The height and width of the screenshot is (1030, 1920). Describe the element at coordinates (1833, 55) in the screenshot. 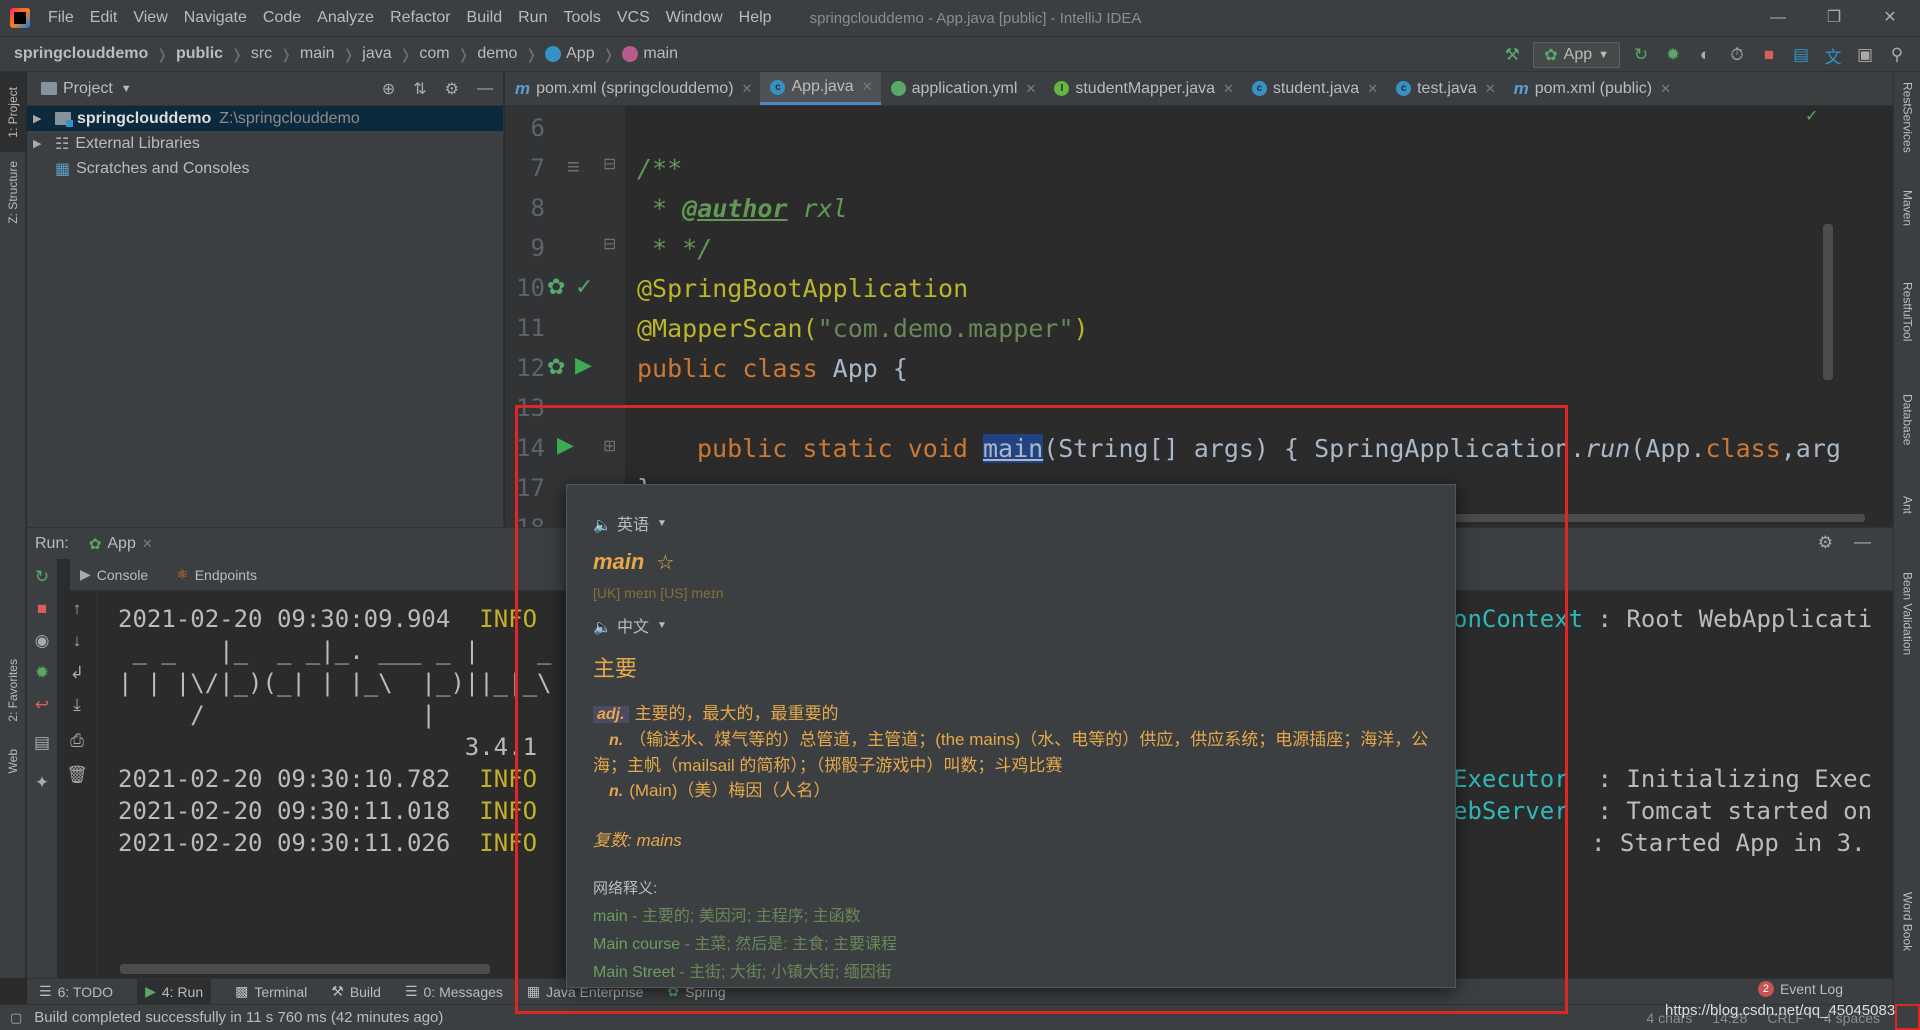

I see `translate-icon: 文` at that location.